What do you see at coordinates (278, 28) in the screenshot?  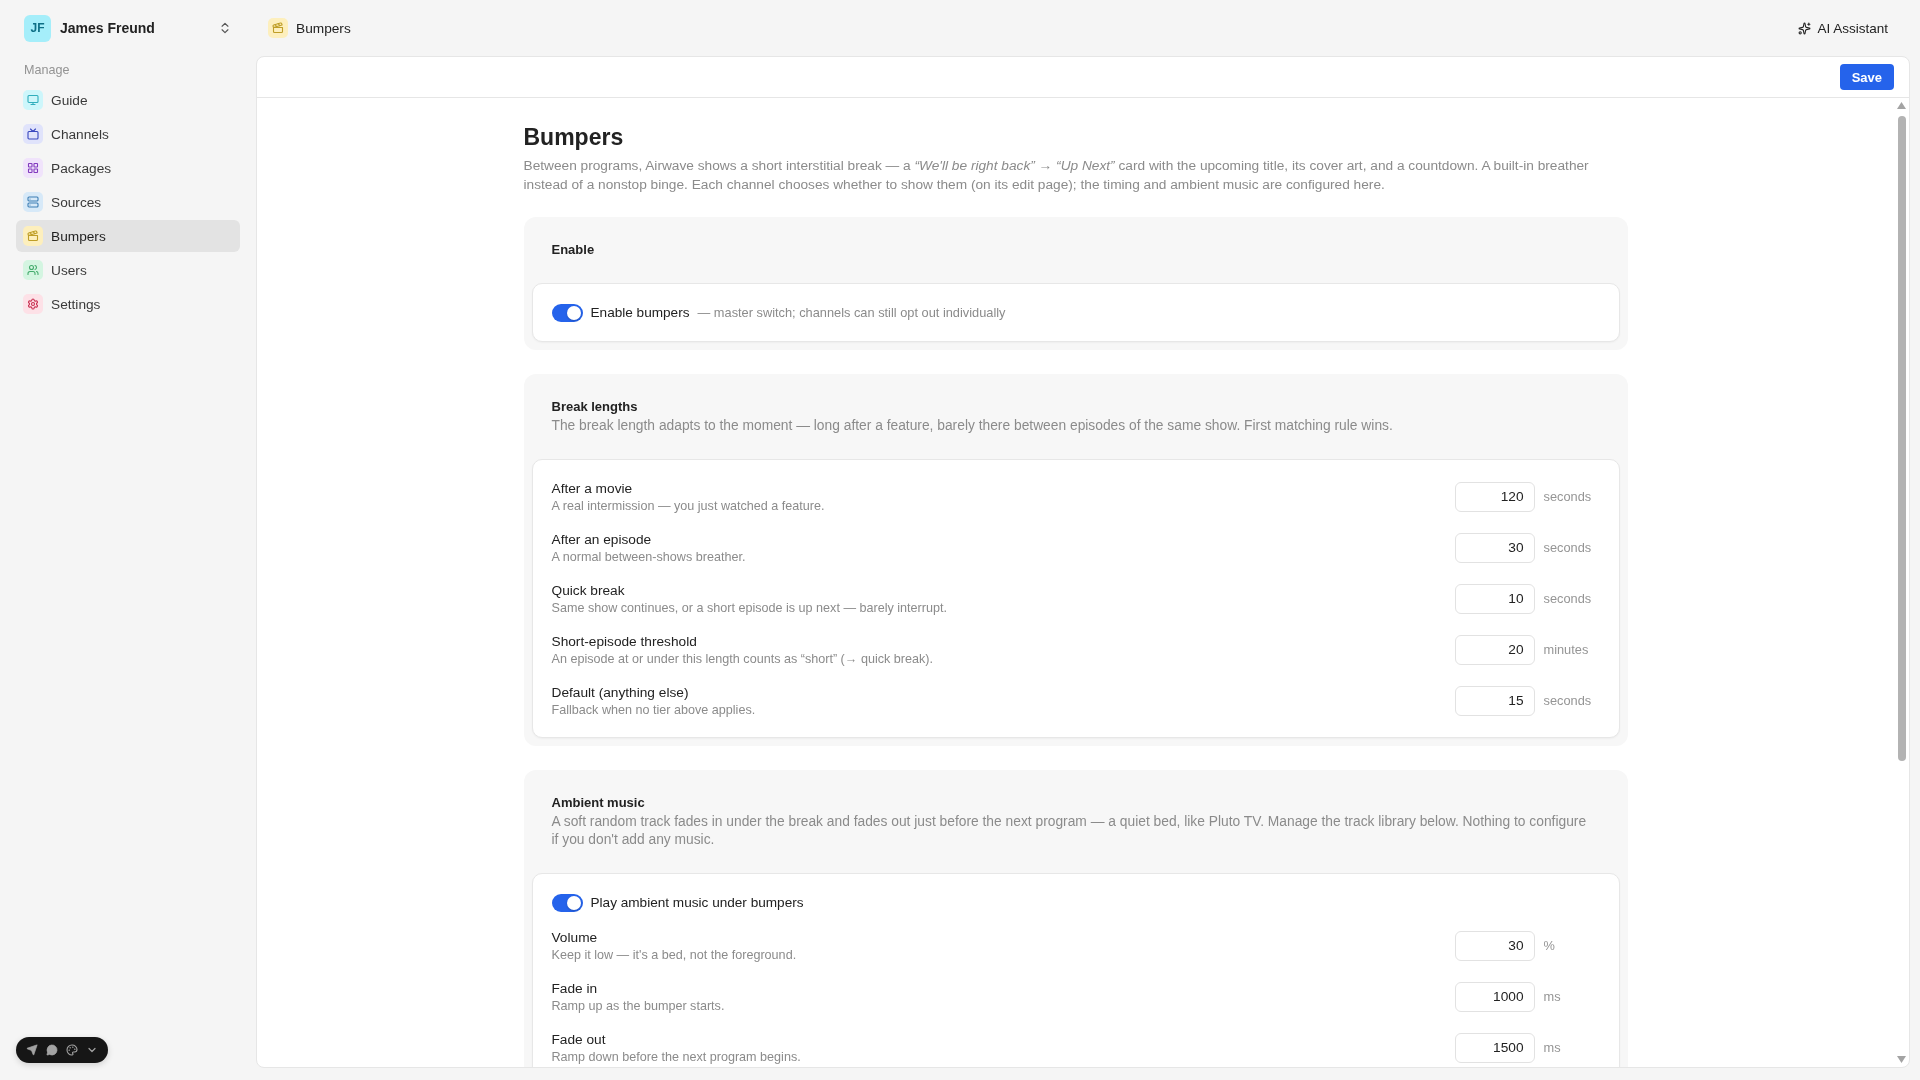 I see `clapperboard-icon` at bounding box center [278, 28].